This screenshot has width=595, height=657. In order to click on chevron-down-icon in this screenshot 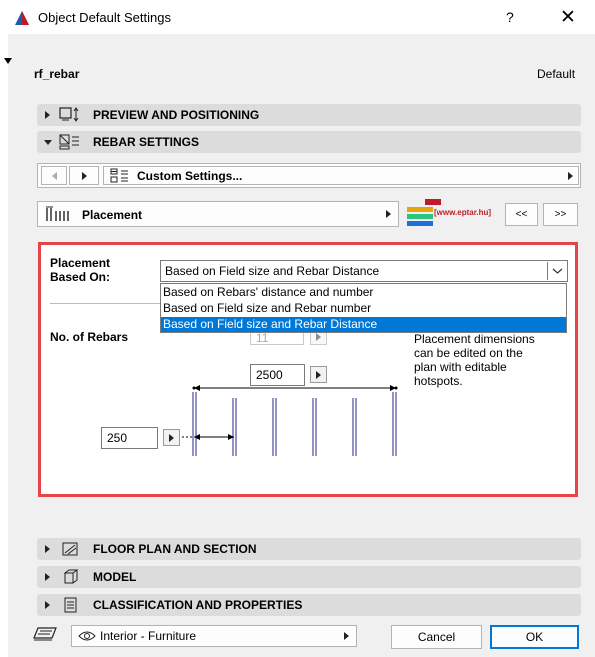, I will do `click(557, 271)`.